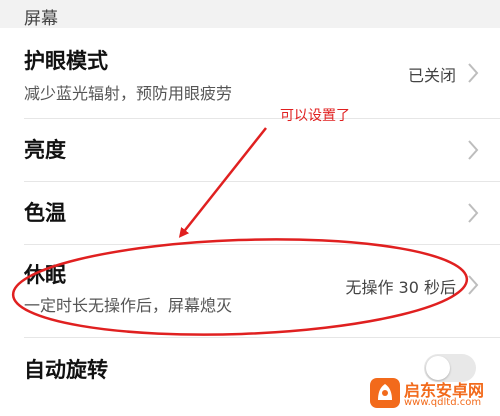  I want to click on brightness-row: 亮度, so click(250, 150).